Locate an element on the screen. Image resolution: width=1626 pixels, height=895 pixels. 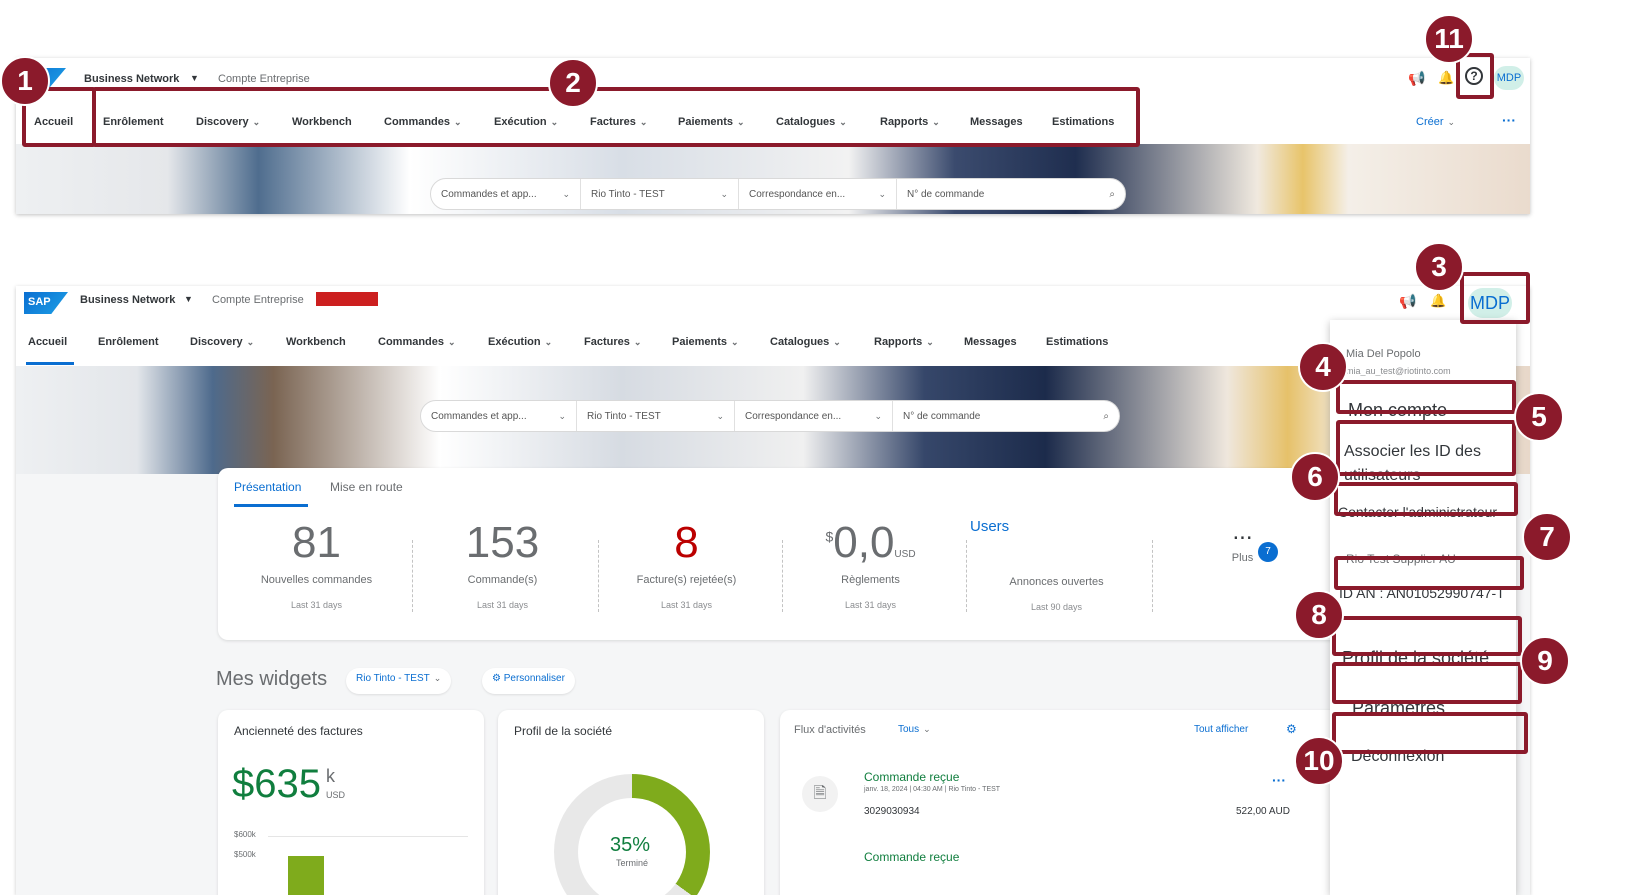
activity-item-more-icon: ··· is located at coordinates (1279, 780).